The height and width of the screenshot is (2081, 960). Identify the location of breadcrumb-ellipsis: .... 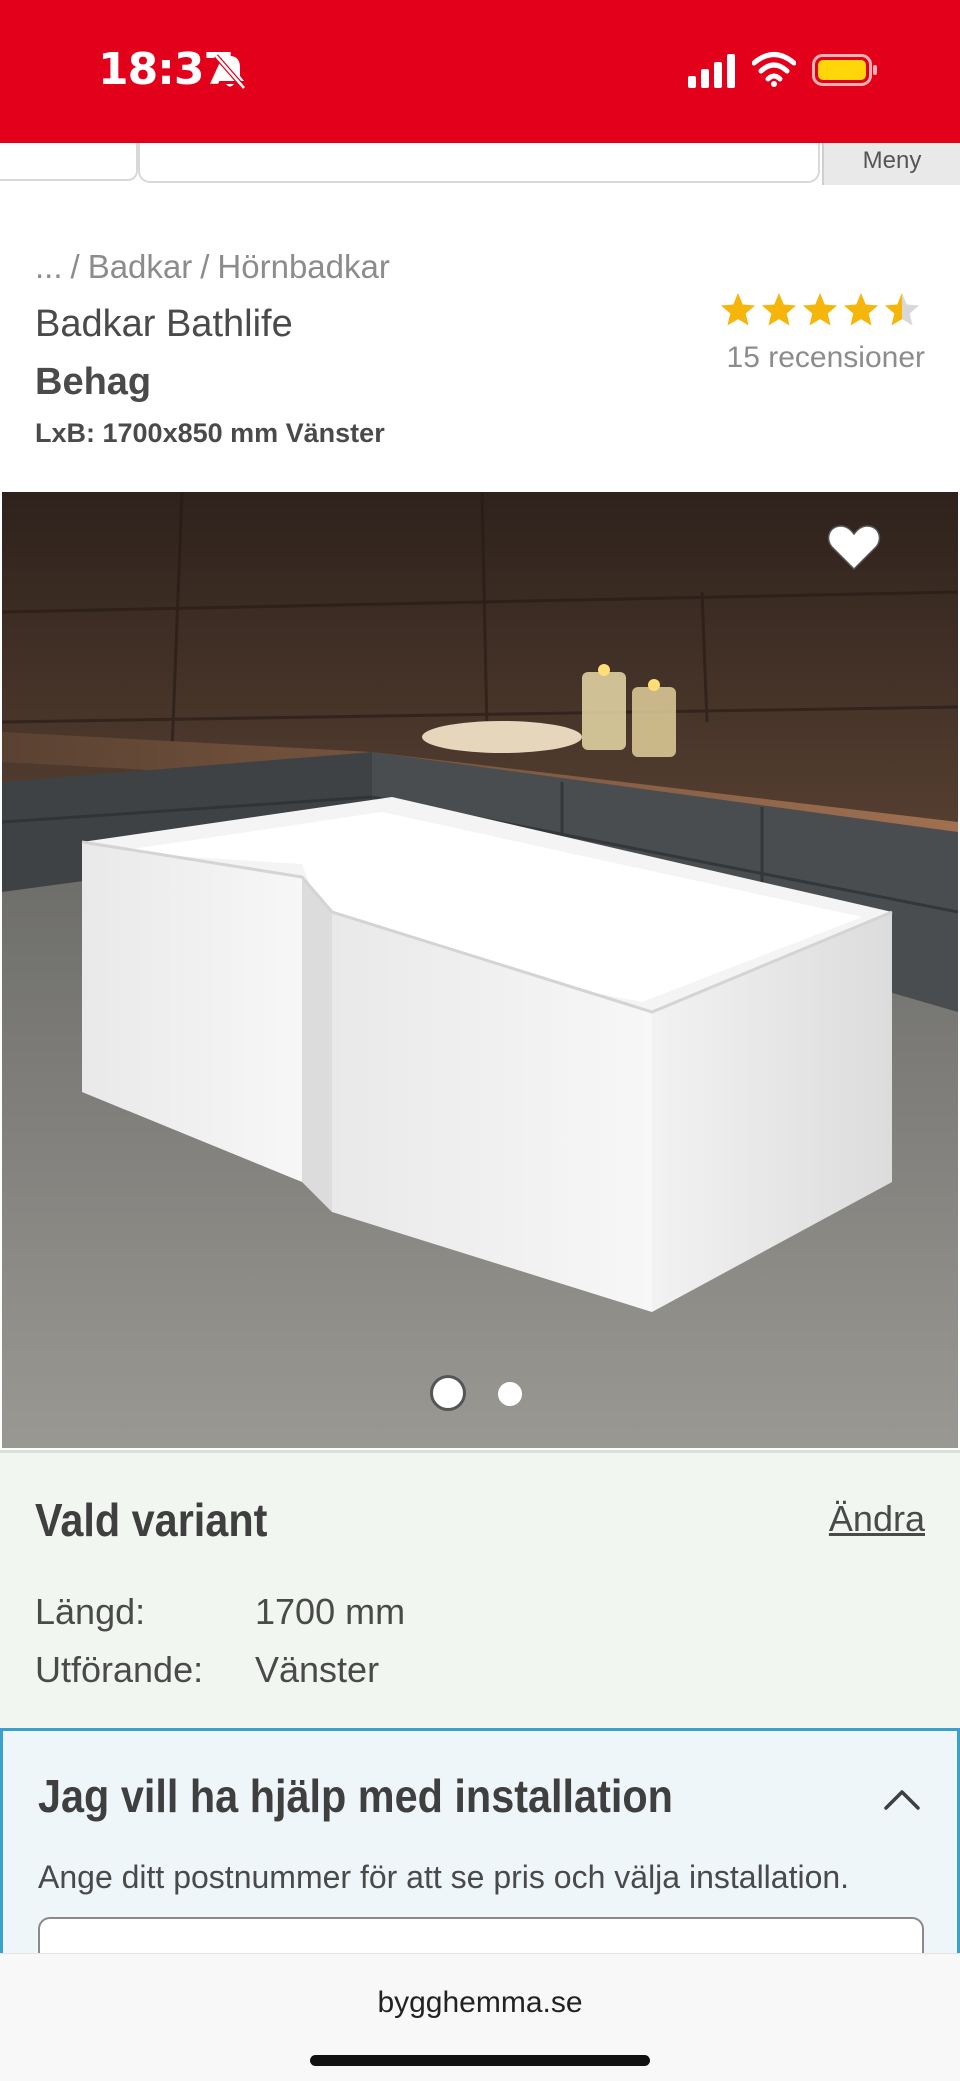
(49, 266).